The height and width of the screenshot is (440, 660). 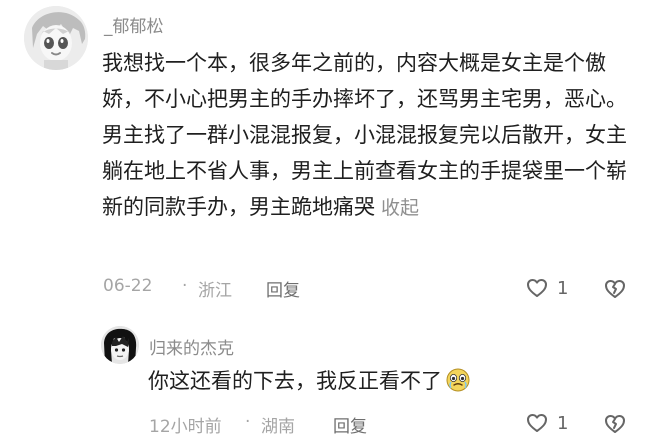 I want to click on anime-avatar-icon, so click(x=56, y=38).